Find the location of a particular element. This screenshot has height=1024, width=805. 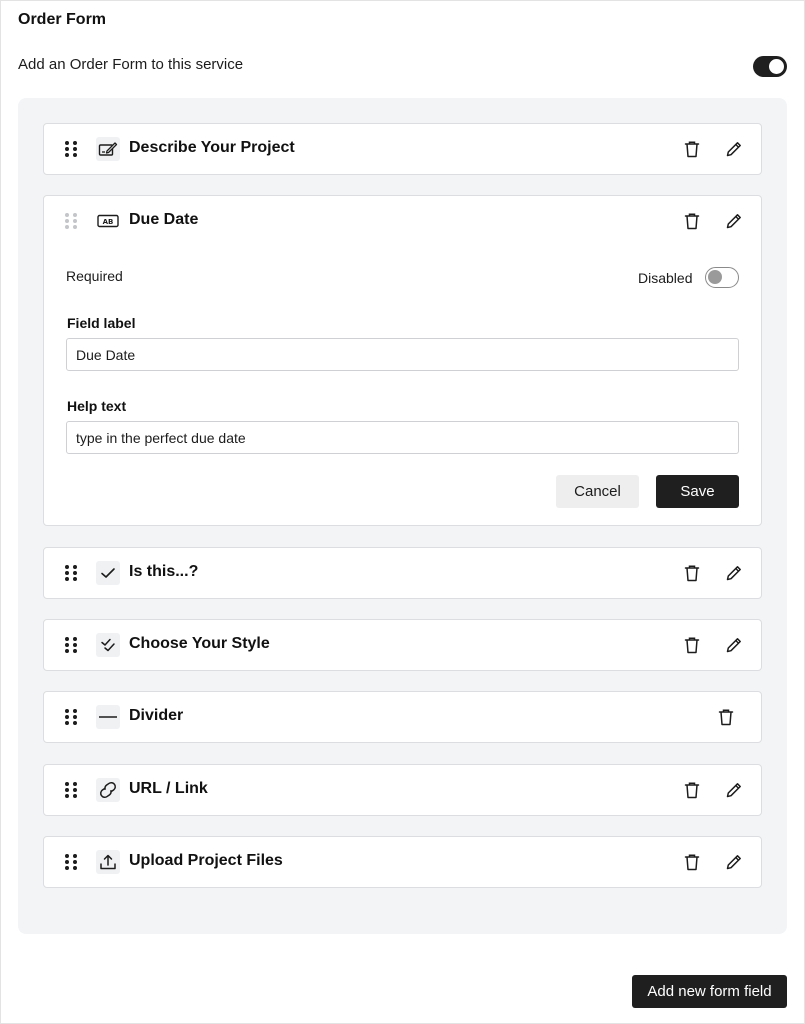

add-new-form-field-button: Add new form field is located at coordinates (709, 991).